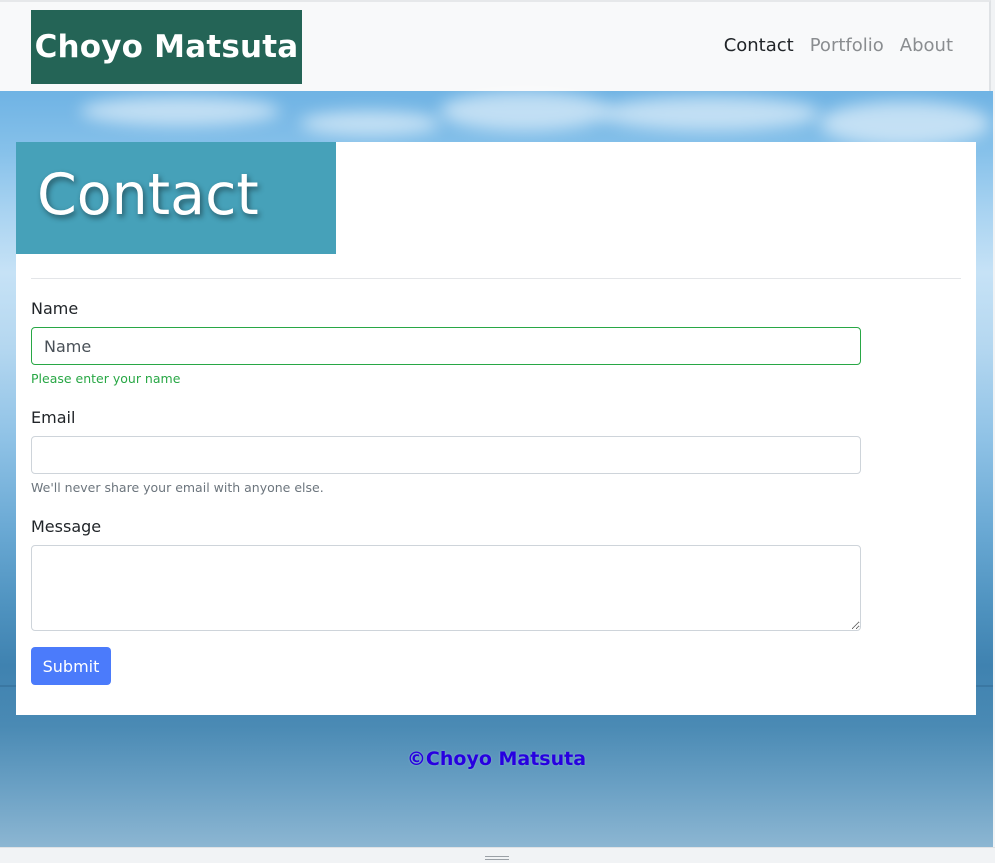  Describe the element at coordinates (55, 308) in the screenshot. I see `name-label: Name` at that location.